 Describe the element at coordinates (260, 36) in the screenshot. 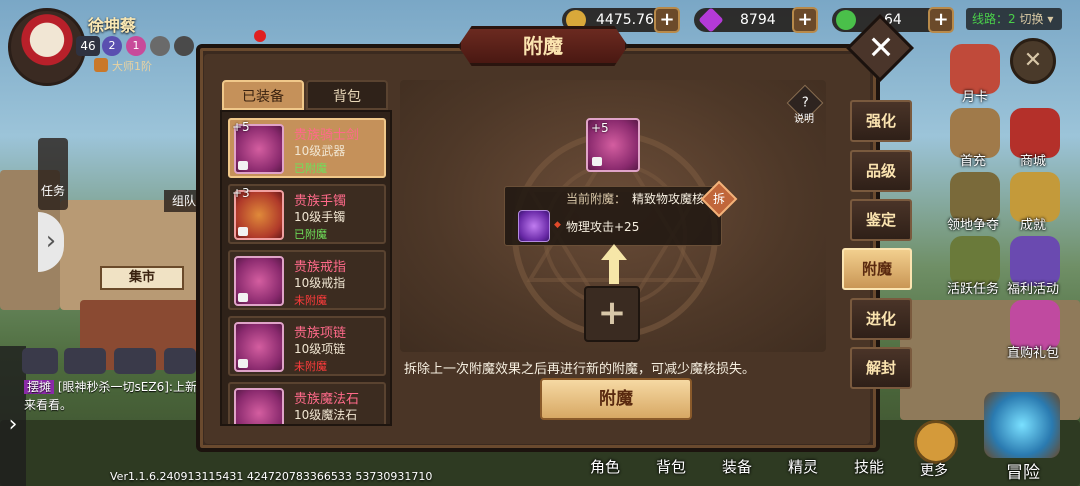

I see `notification-dot-icon` at that location.